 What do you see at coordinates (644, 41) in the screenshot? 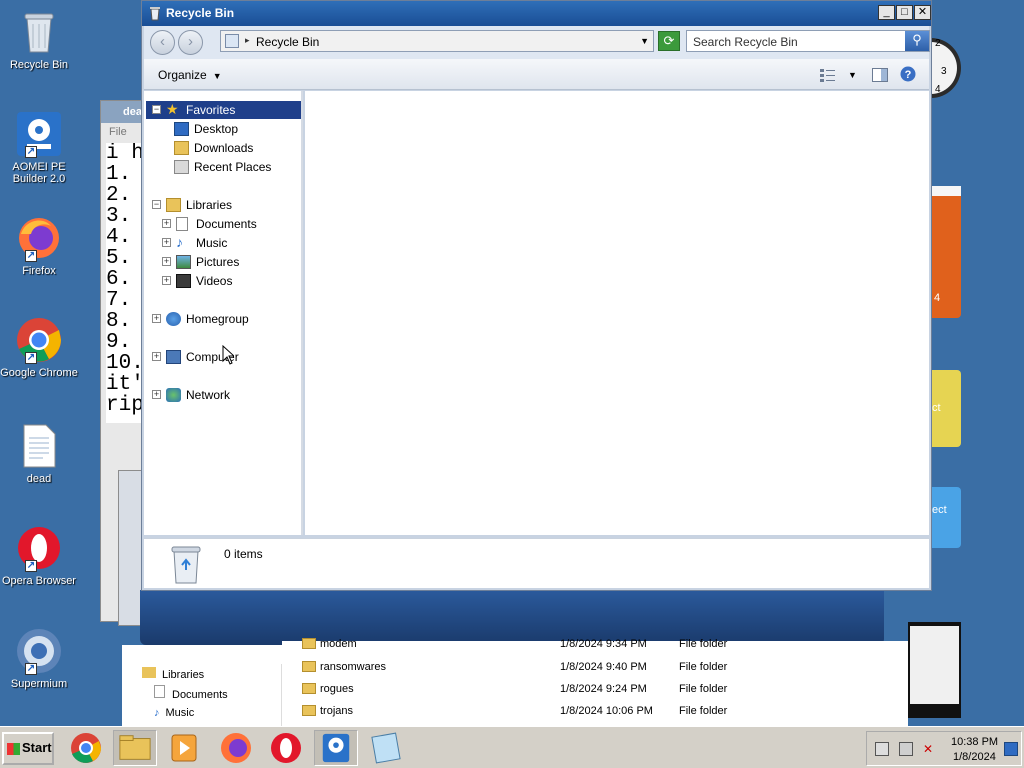
I see `address-dropdown-icon: ▼` at bounding box center [644, 41].